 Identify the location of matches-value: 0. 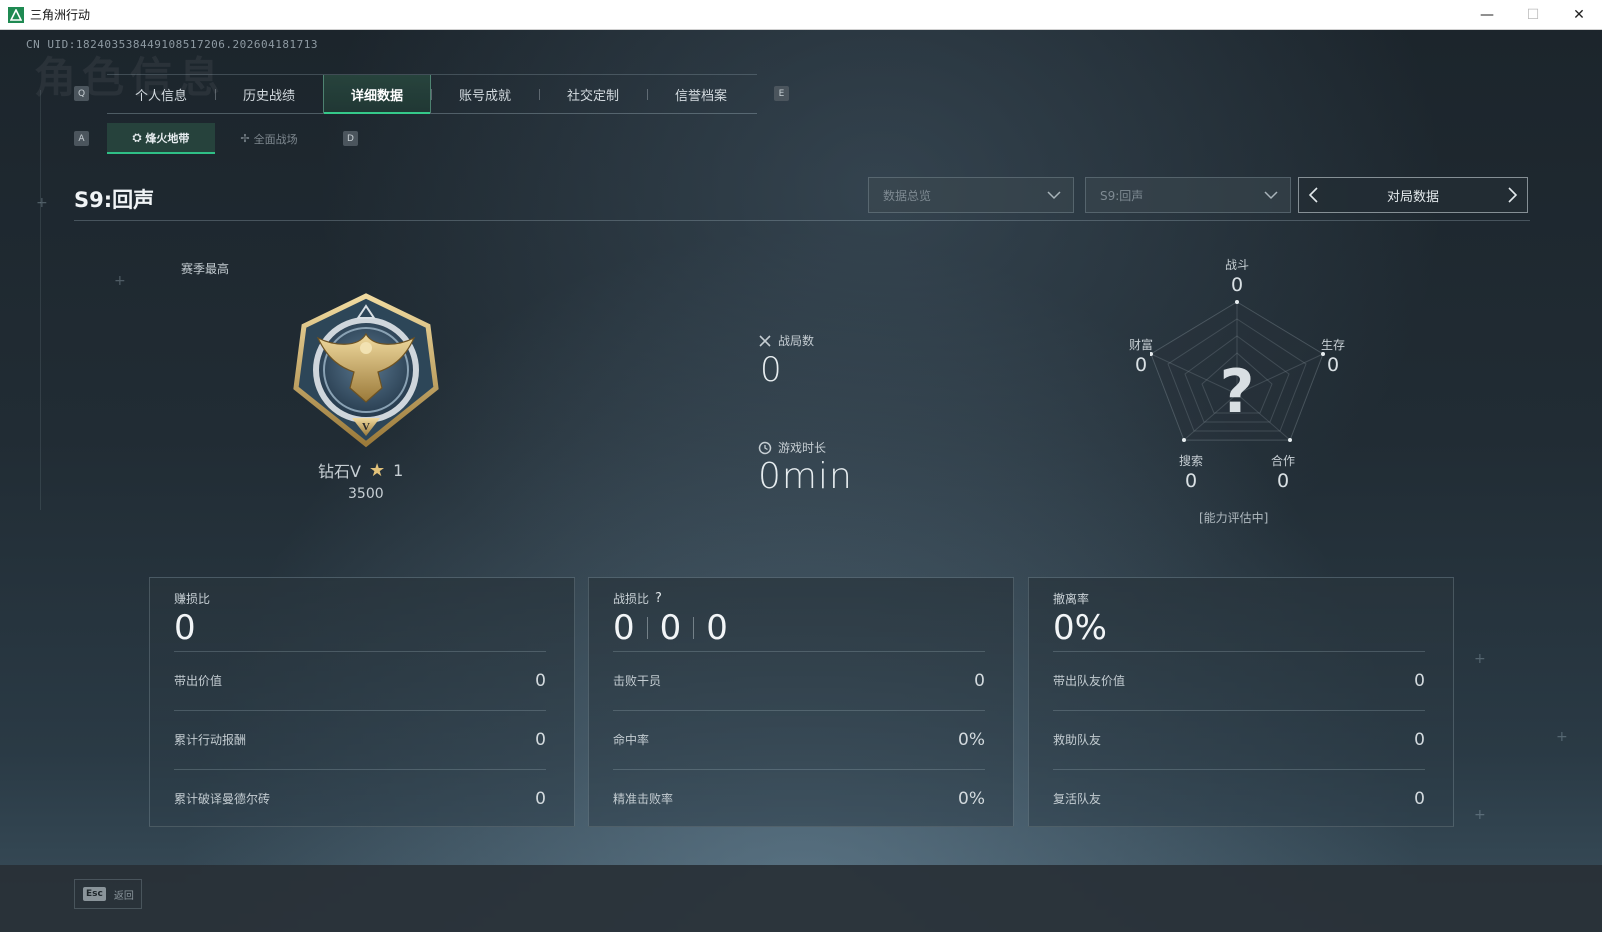
(771, 370).